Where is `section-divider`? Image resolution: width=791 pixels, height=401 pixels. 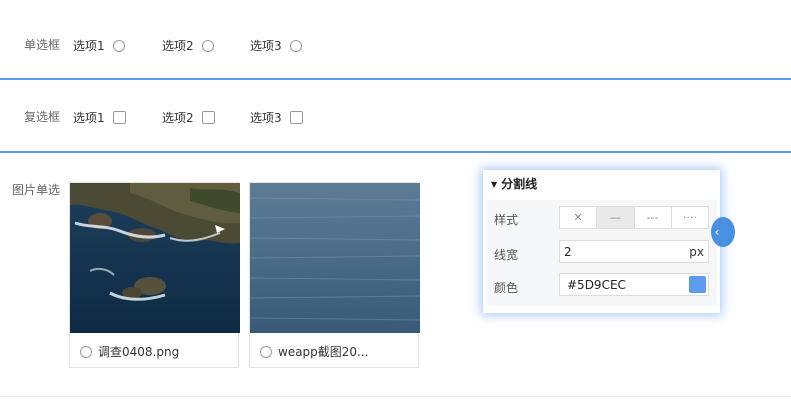
section-divider is located at coordinates (395, 396).